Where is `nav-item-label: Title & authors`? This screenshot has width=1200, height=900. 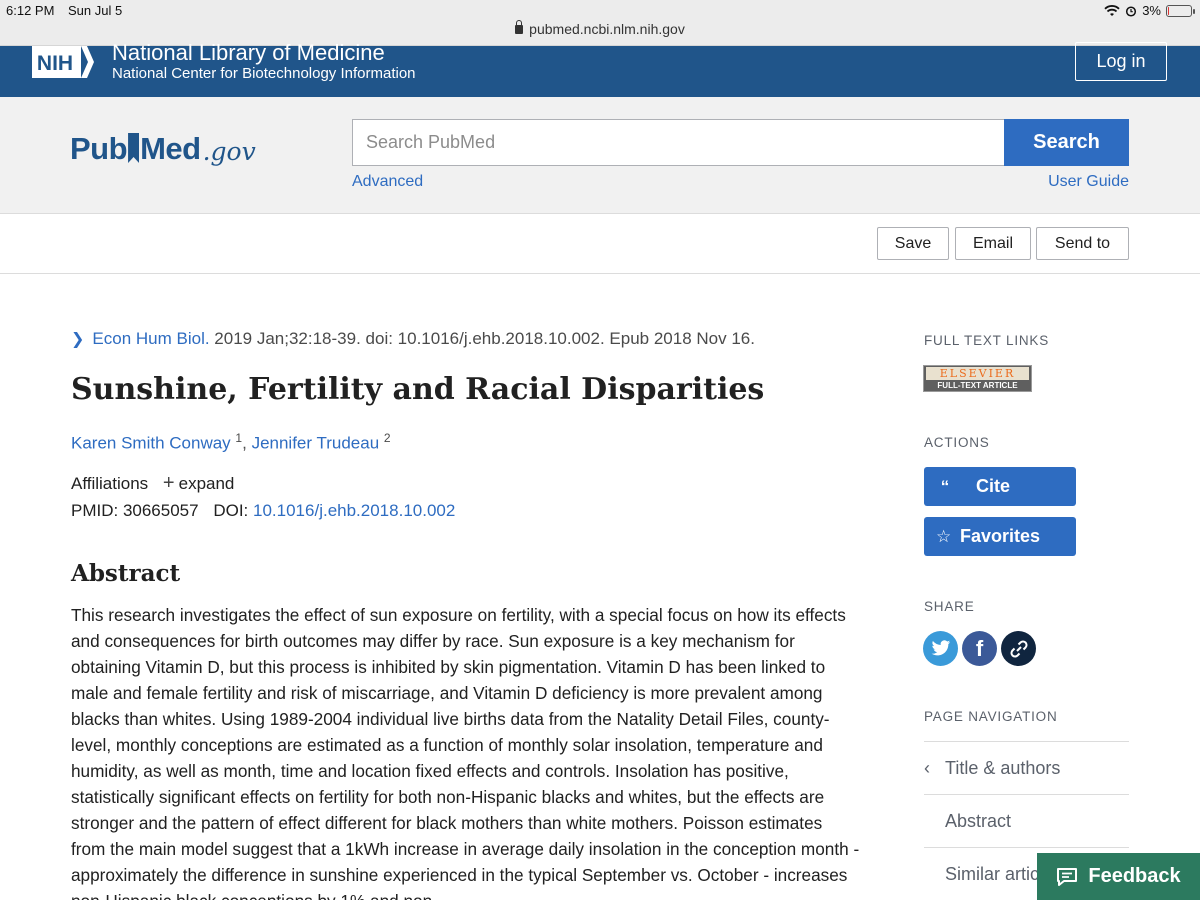 nav-item-label: Title & authors is located at coordinates (1003, 767).